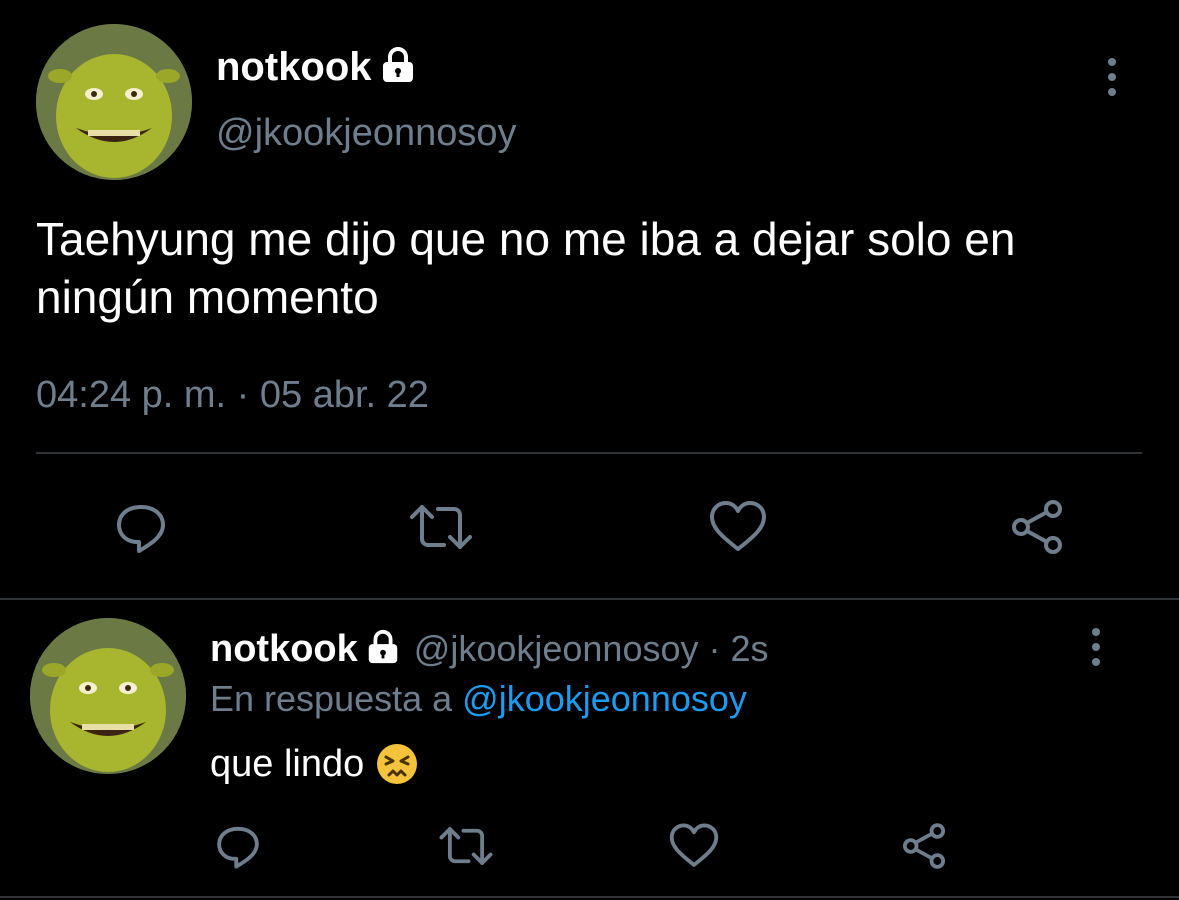  Describe the element at coordinates (589, 897) in the screenshot. I see `bottom-divider` at that location.